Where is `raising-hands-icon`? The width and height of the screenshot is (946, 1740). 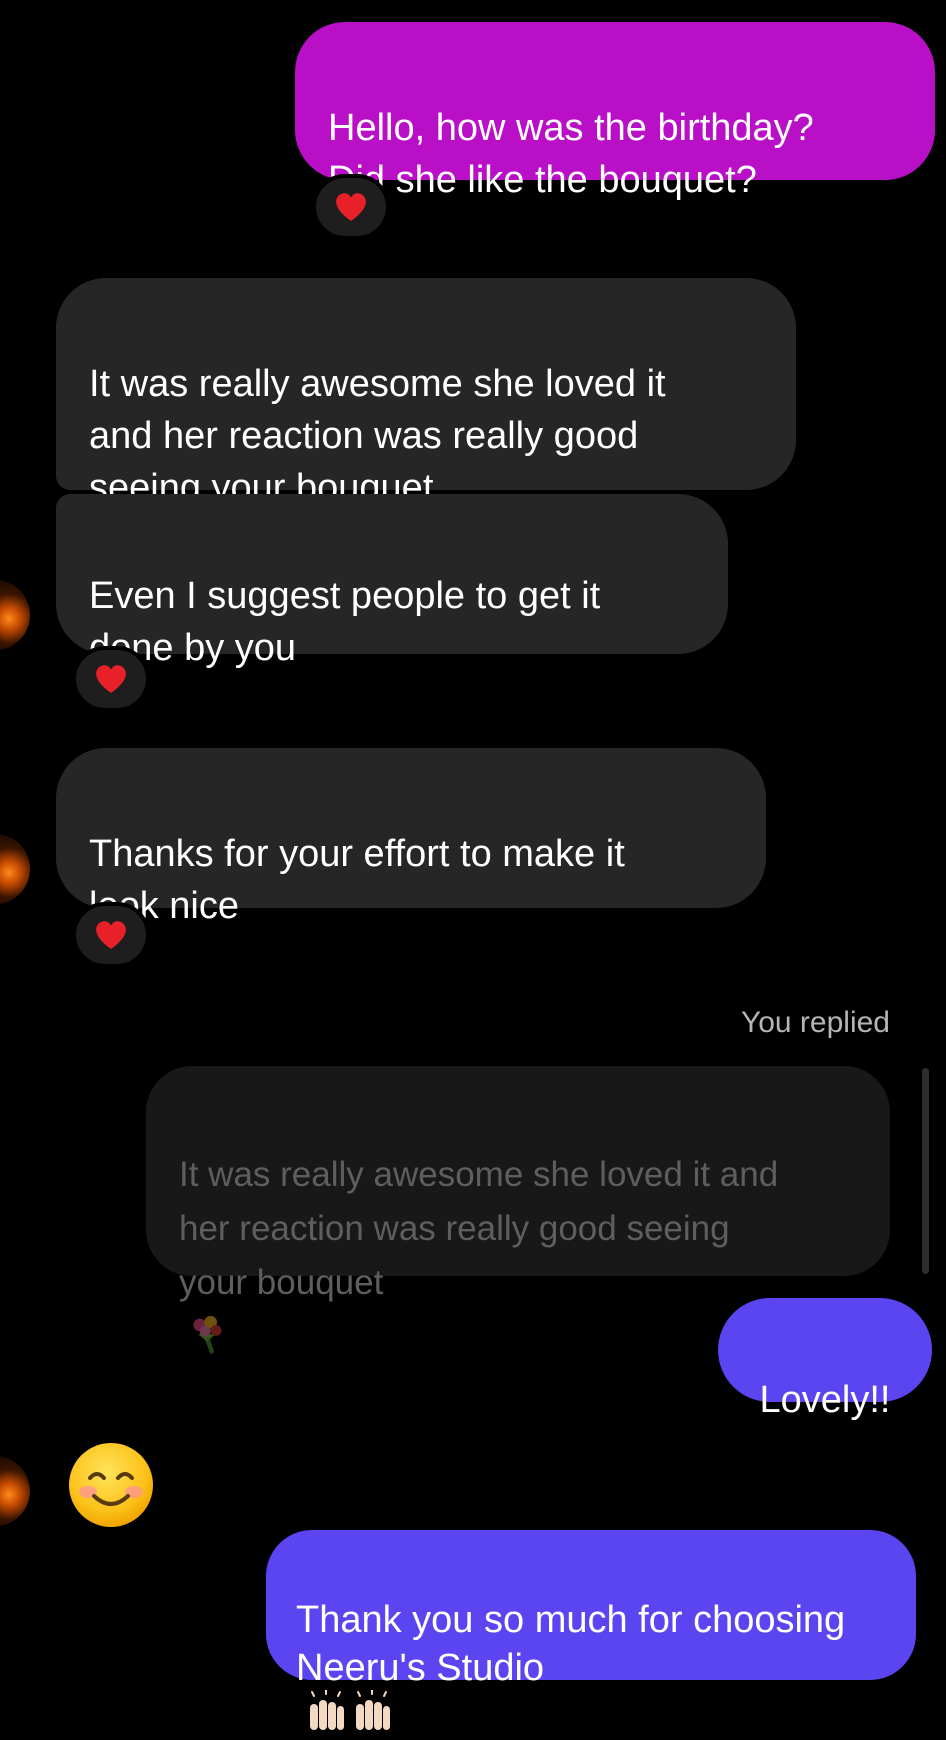
raising-hands-icon is located at coordinates (350, 1709).